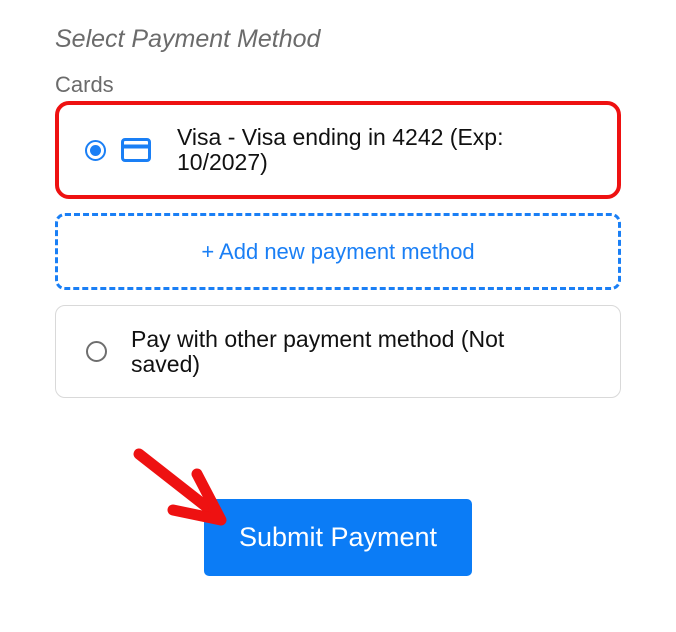 The width and height of the screenshot is (676, 632). What do you see at coordinates (96, 351) in the screenshot?
I see `other-payment-radio` at bounding box center [96, 351].